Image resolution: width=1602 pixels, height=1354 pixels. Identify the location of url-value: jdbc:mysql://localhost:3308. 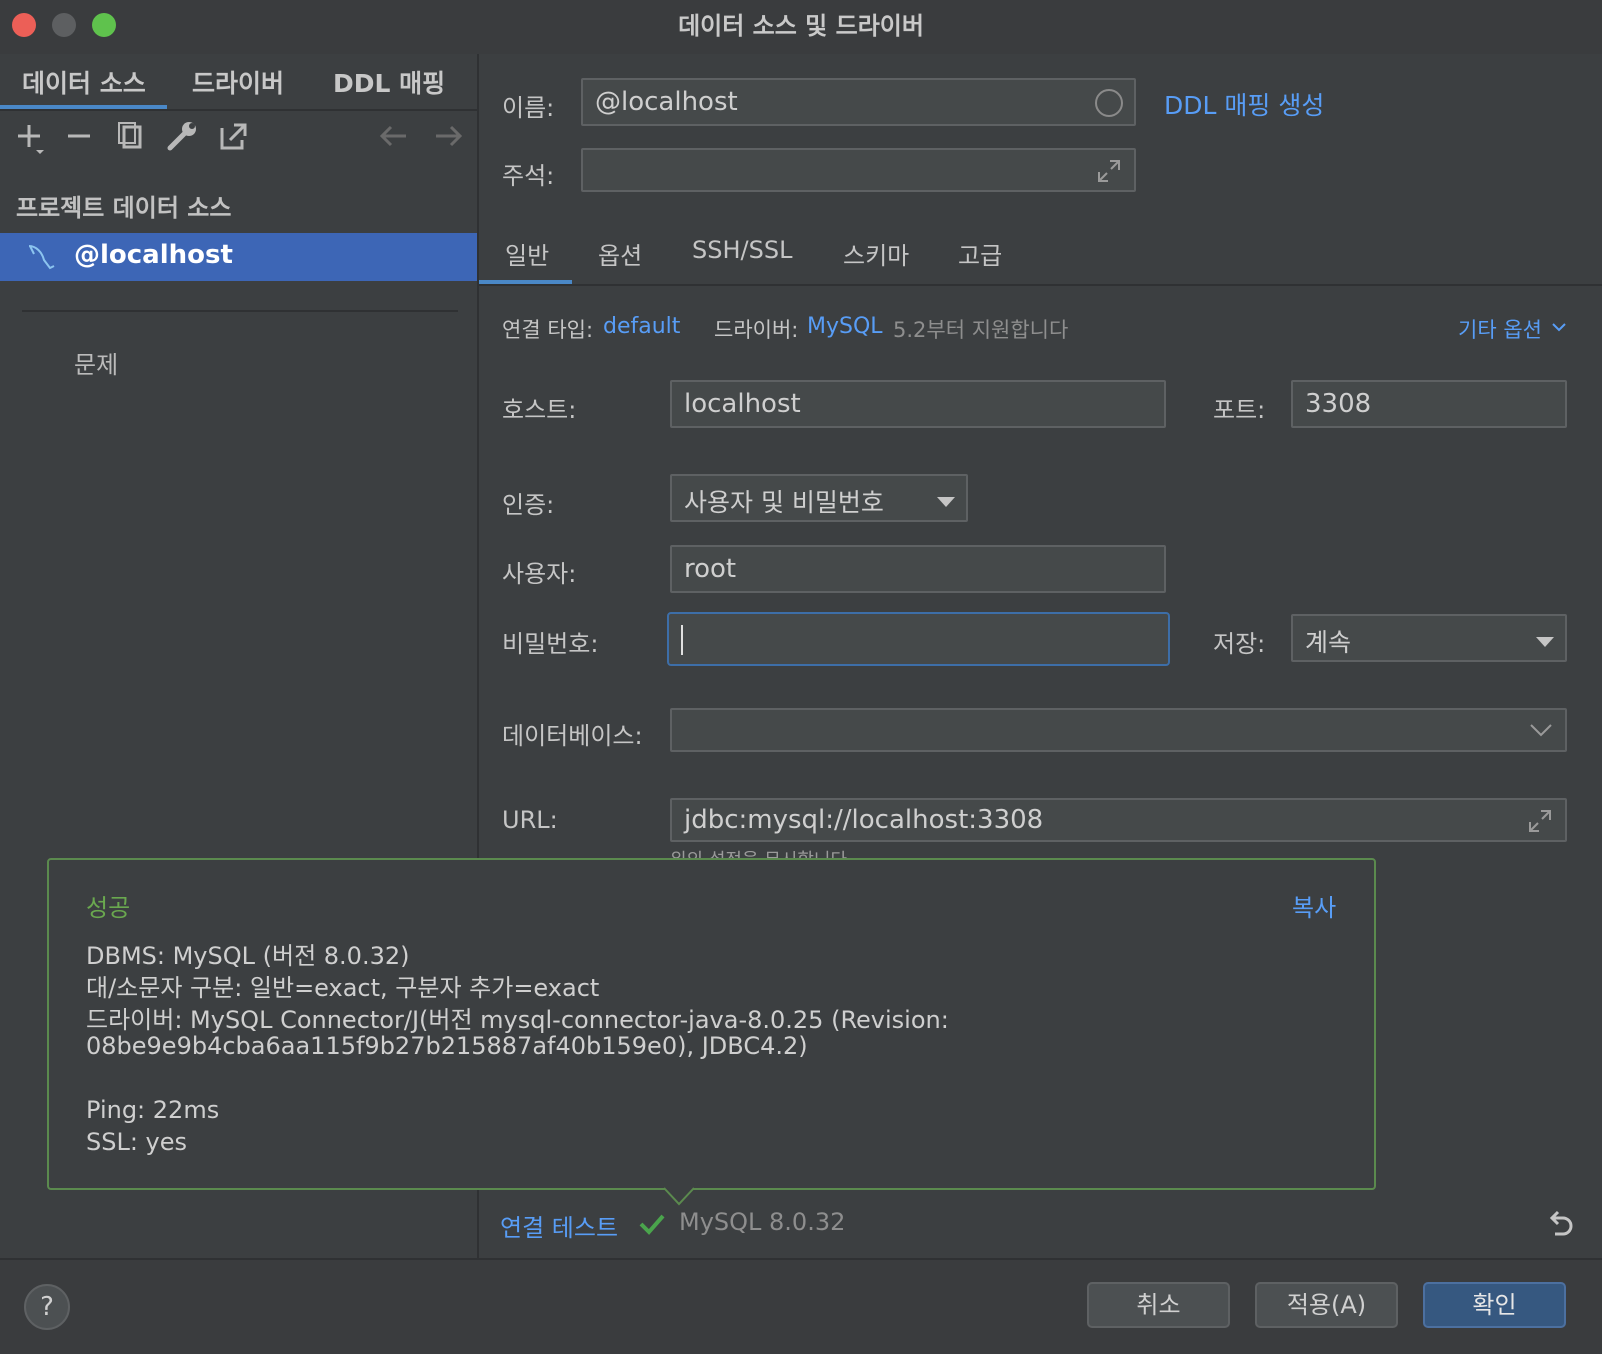
(864, 820).